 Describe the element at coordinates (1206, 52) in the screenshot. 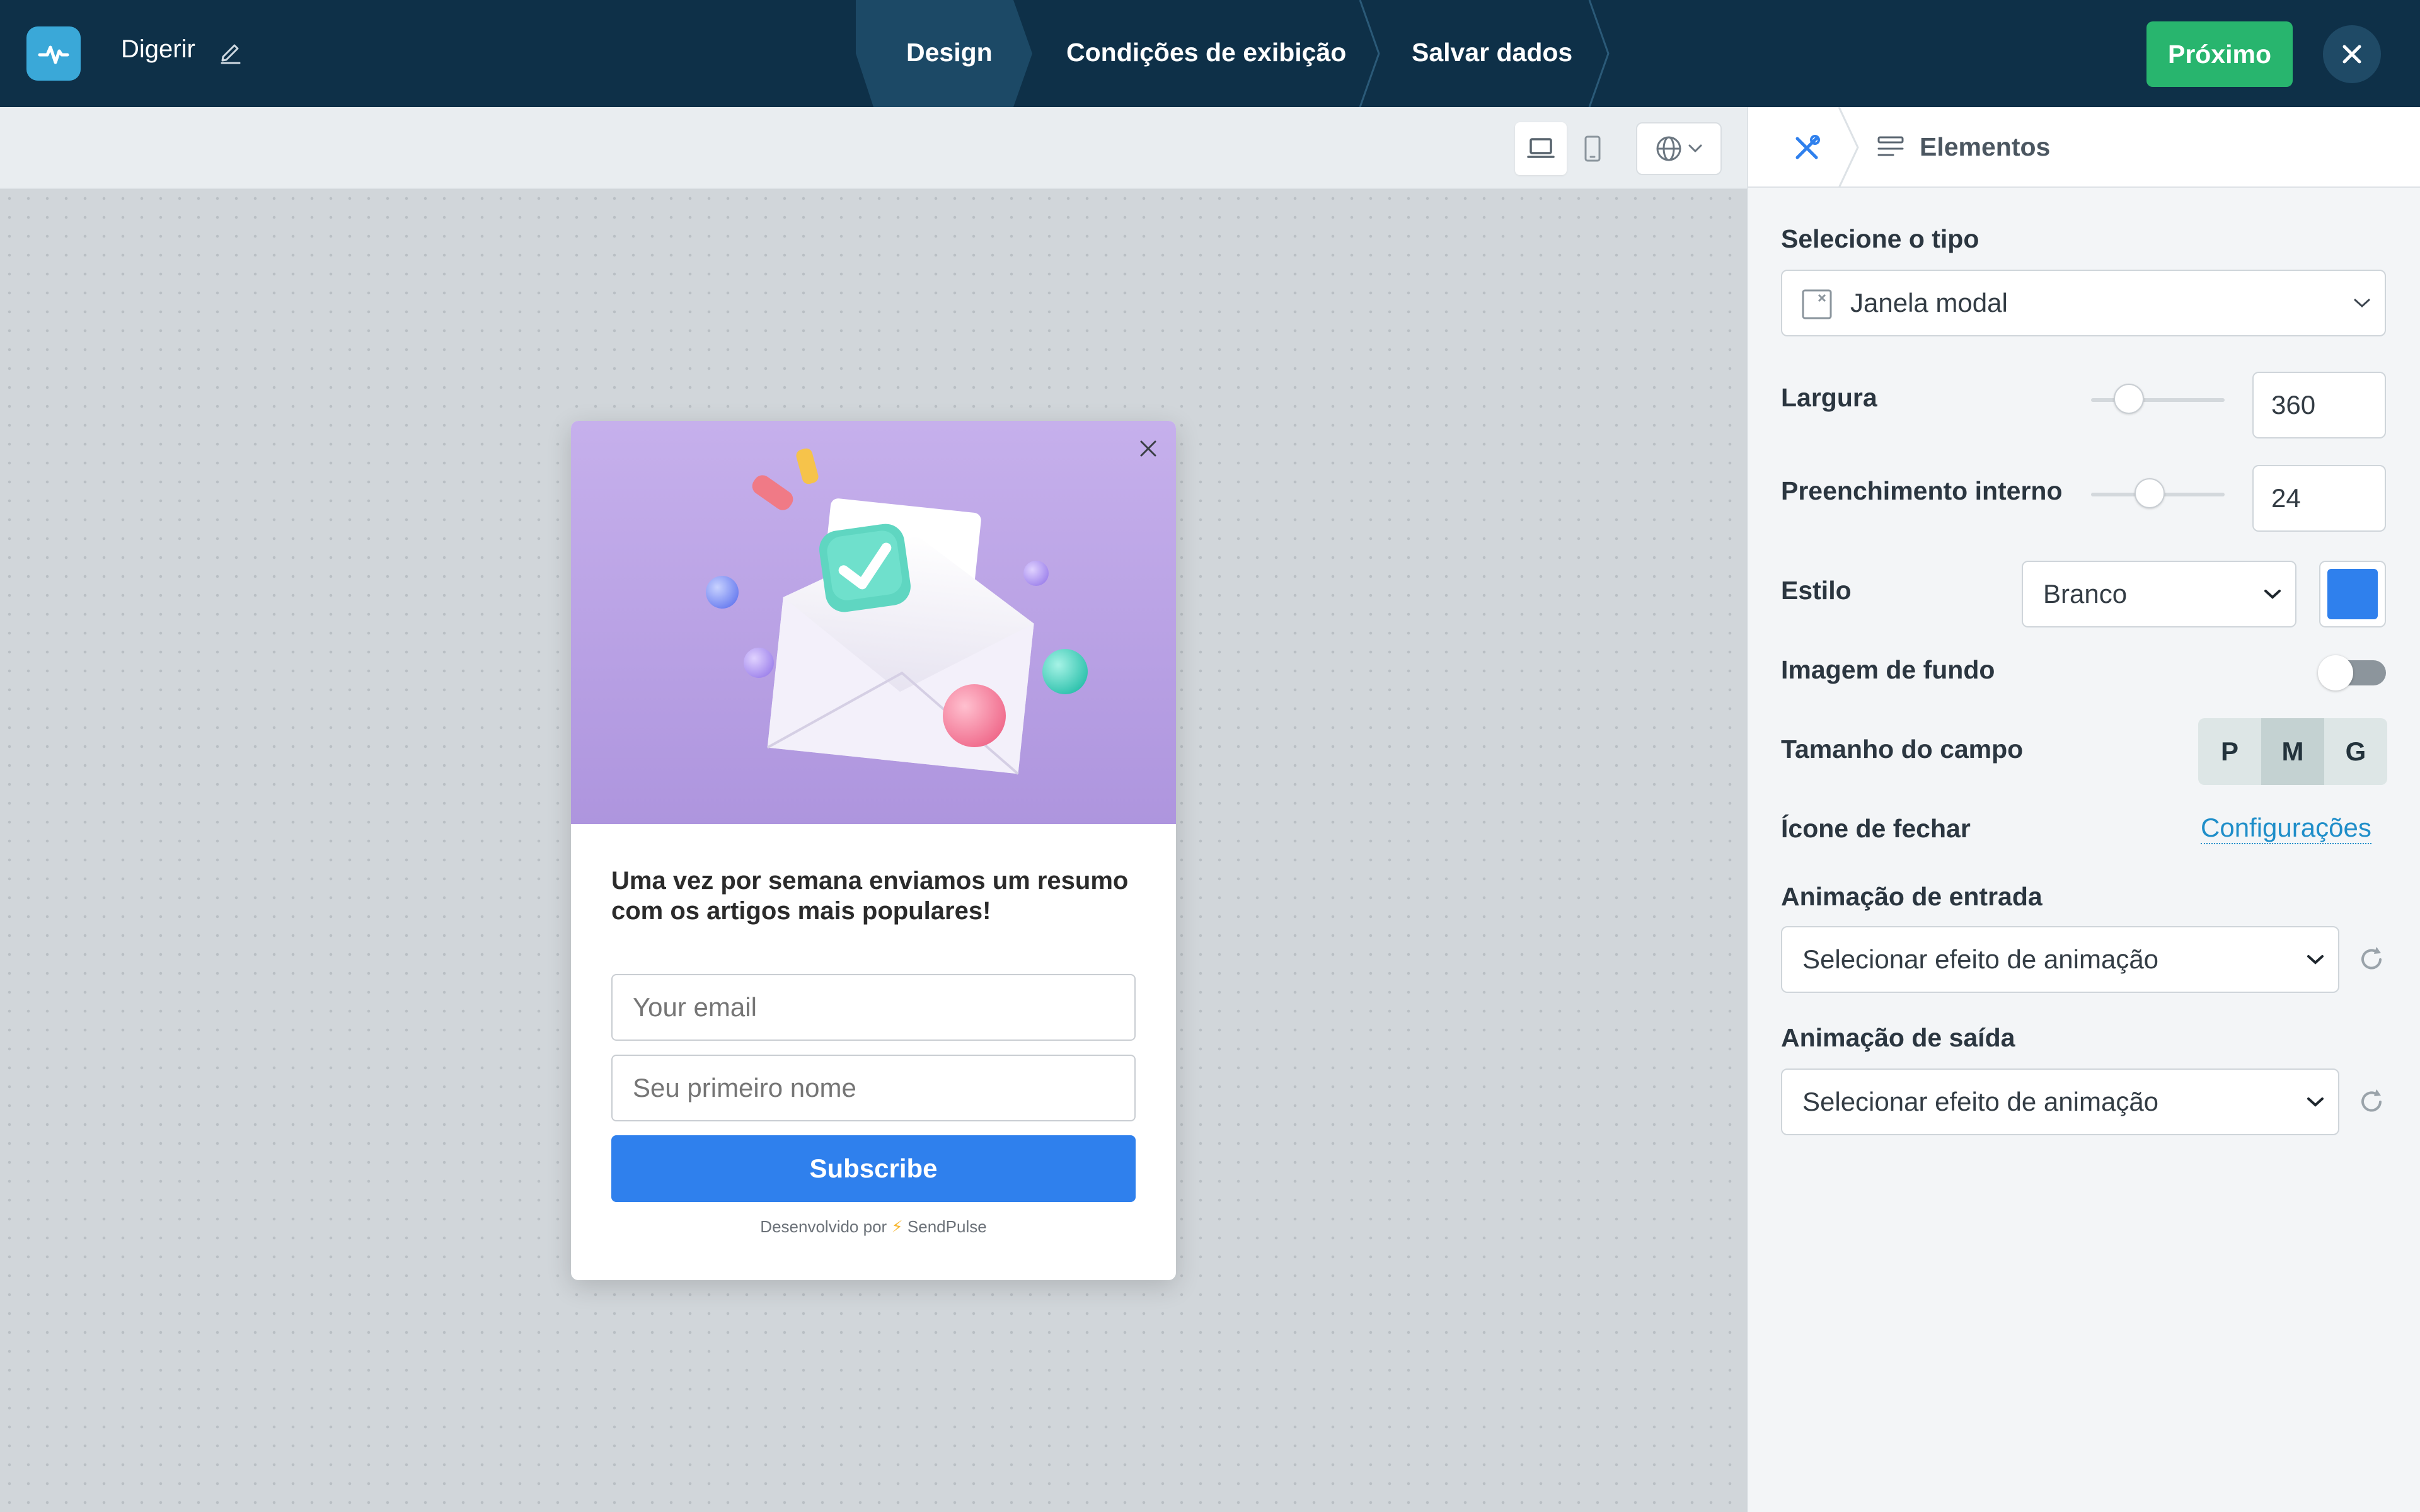

I see `step-display-conditions: Condições de exibição` at that location.